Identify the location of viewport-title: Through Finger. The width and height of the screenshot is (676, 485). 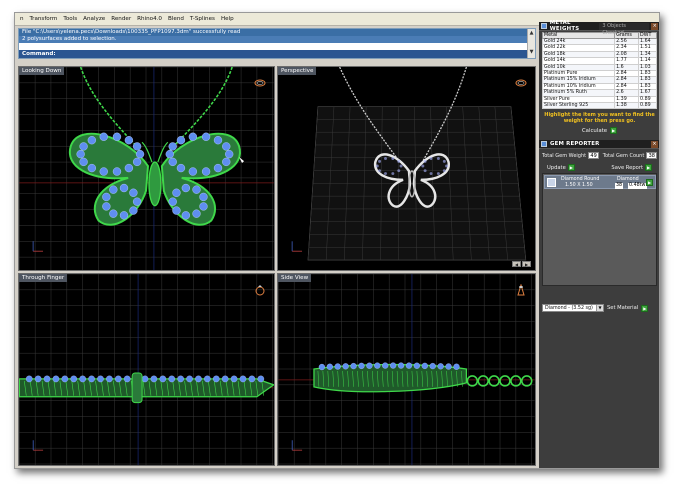
(43, 278).